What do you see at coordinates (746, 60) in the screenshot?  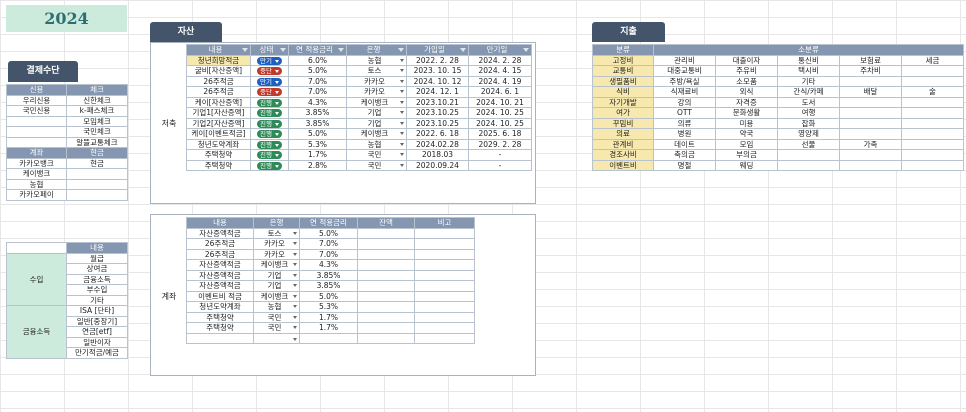 I see `expense-subcategory: 대출이자` at bounding box center [746, 60].